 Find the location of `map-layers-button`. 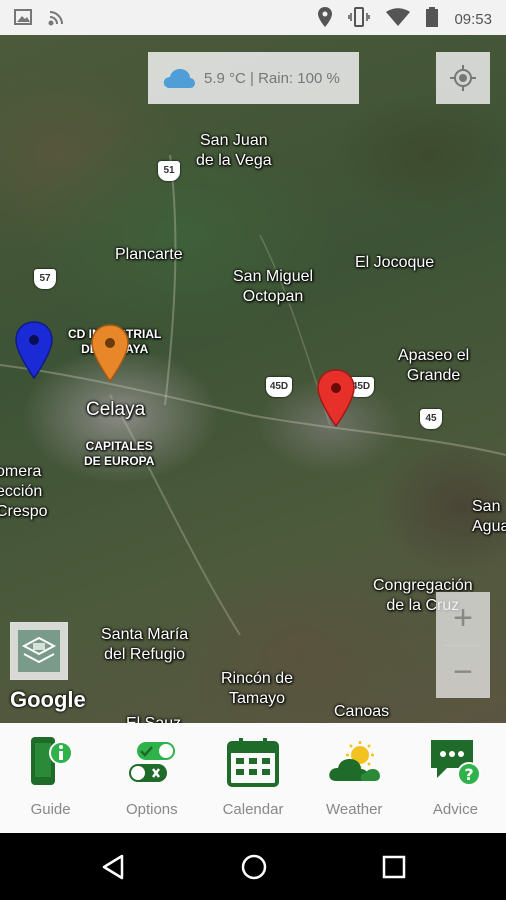

map-layers-button is located at coordinates (39, 651).